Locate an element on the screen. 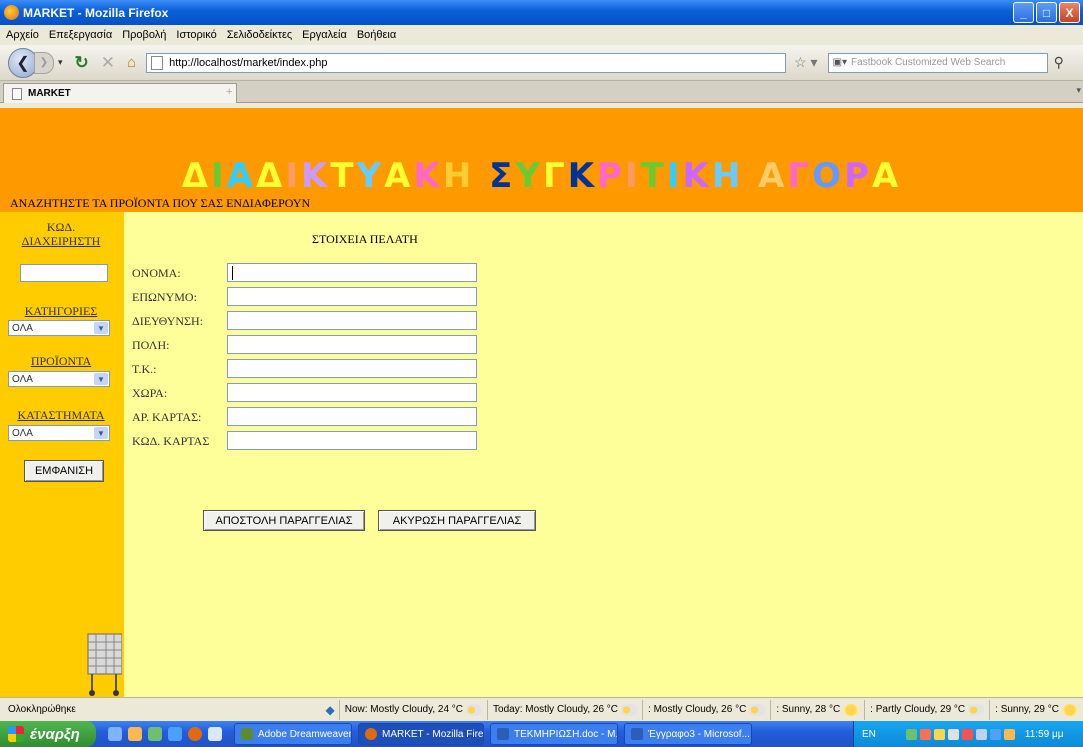 The image size is (1083, 747). search-icon: ⚲ is located at coordinates (1059, 62).